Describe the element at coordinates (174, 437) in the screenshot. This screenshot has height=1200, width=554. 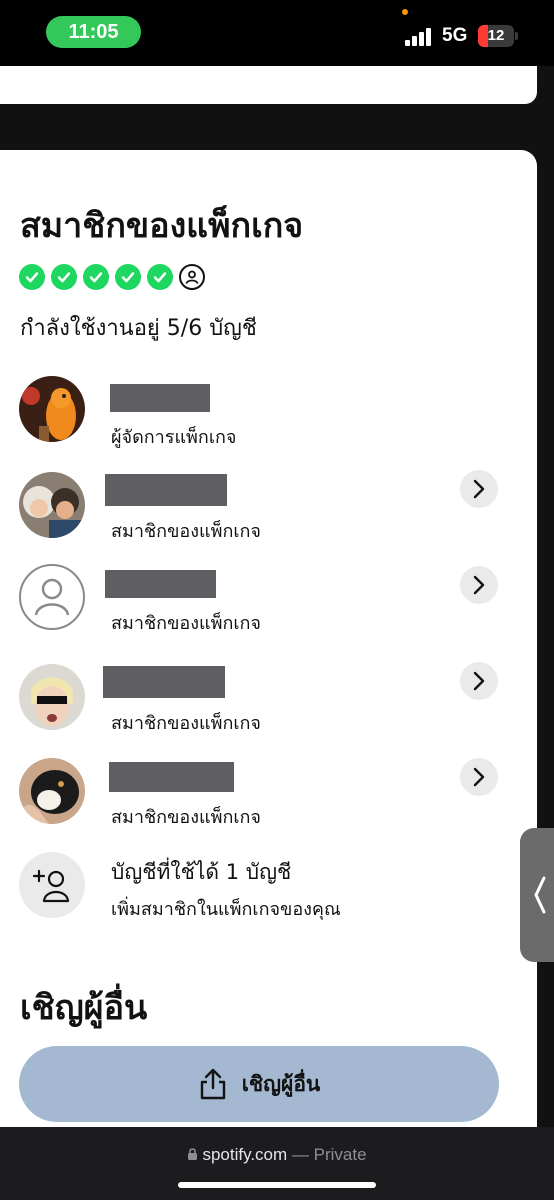
I see `member-role: ผู้จัดการแพ็กเกจ` at that location.